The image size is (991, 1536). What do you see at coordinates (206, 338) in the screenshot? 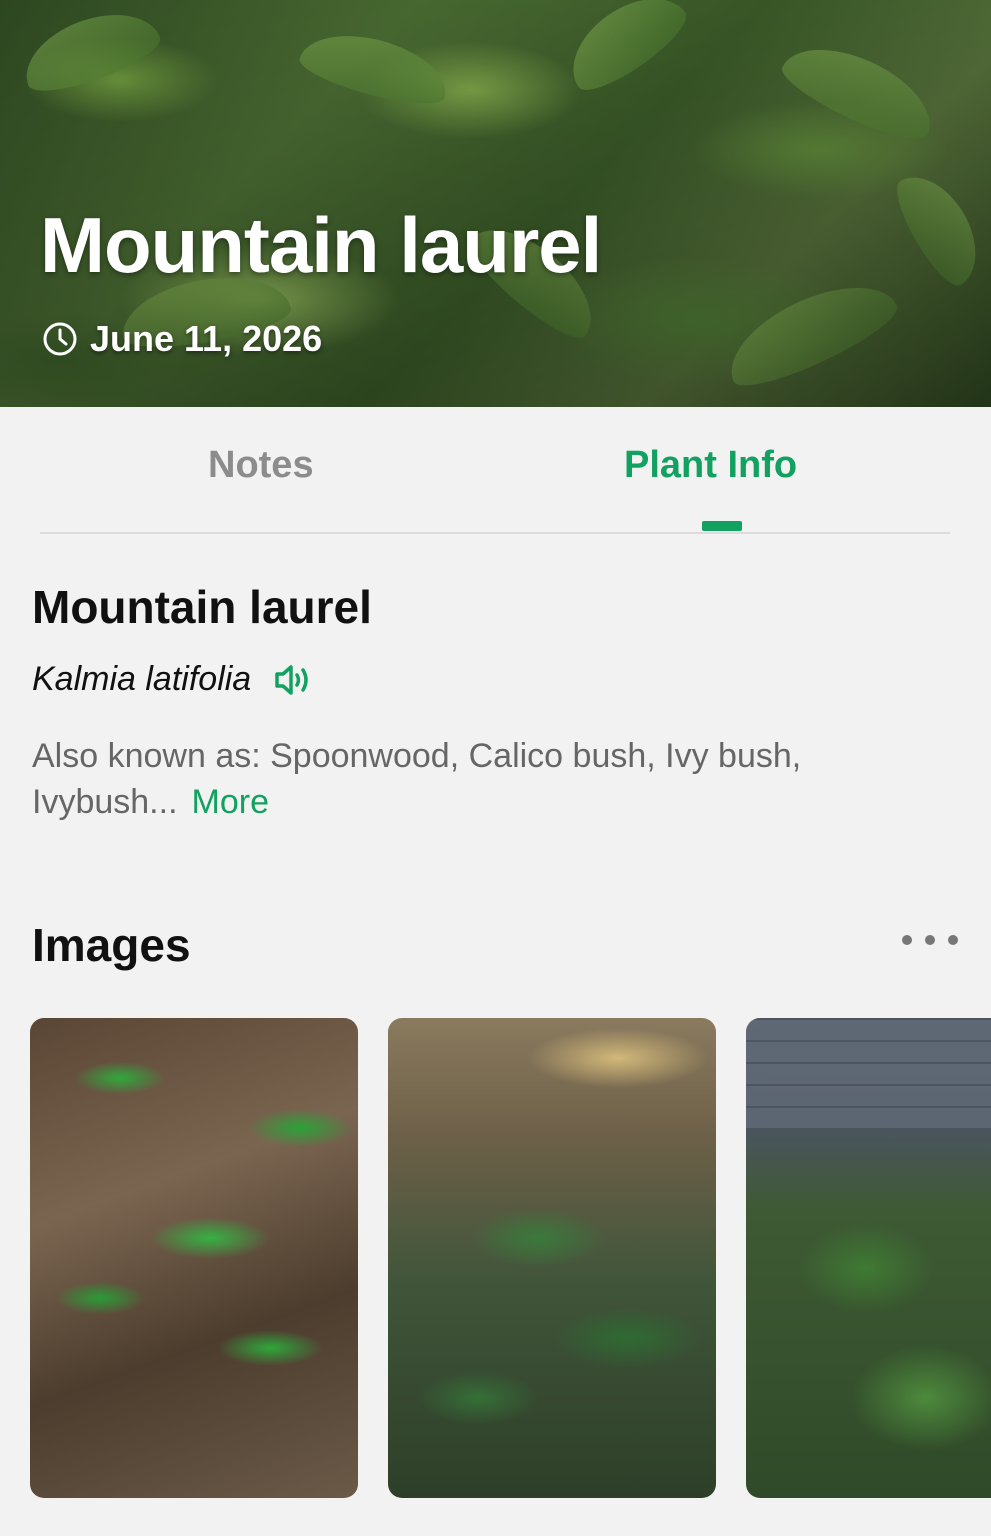
I see `date-text: June 11, 2026` at bounding box center [206, 338].